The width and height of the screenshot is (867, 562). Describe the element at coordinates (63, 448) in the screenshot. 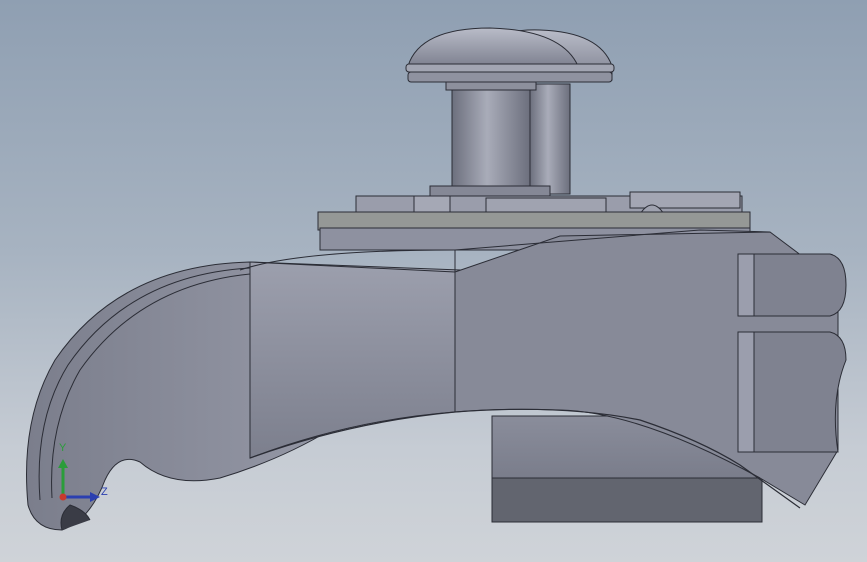

I see `triad-y-label: Y` at that location.